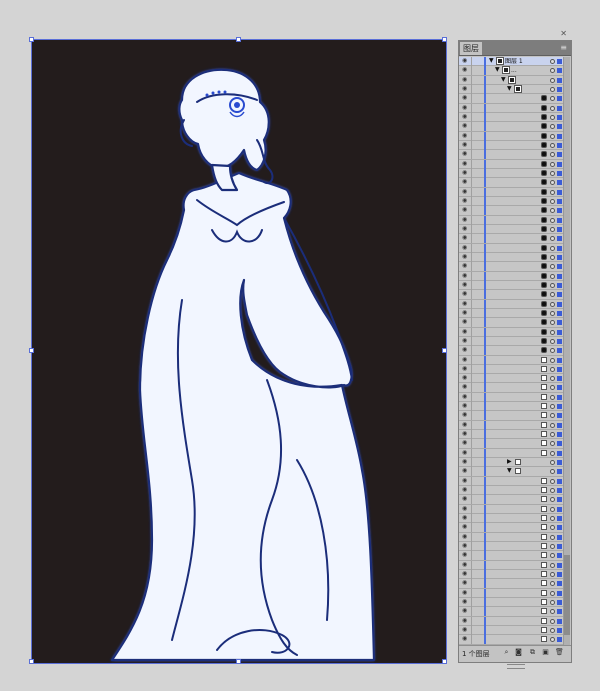  What do you see at coordinates (545, 652) in the screenshot?
I see `new-layer-icon: ▣` at bounding box center [545, 652].